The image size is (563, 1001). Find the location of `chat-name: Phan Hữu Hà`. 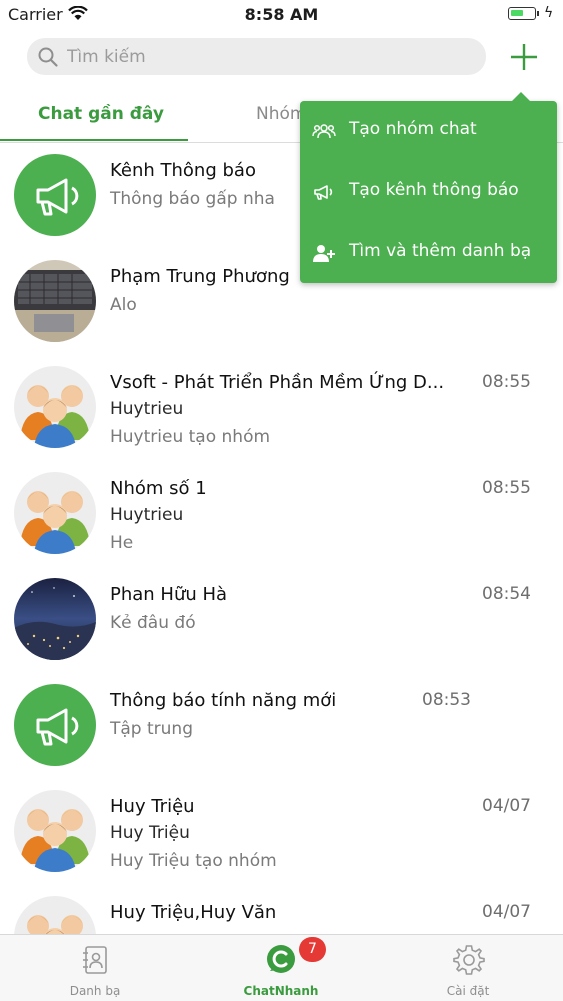

chat-name: Phan Hữu Hà is located at coordinates (169, 594).